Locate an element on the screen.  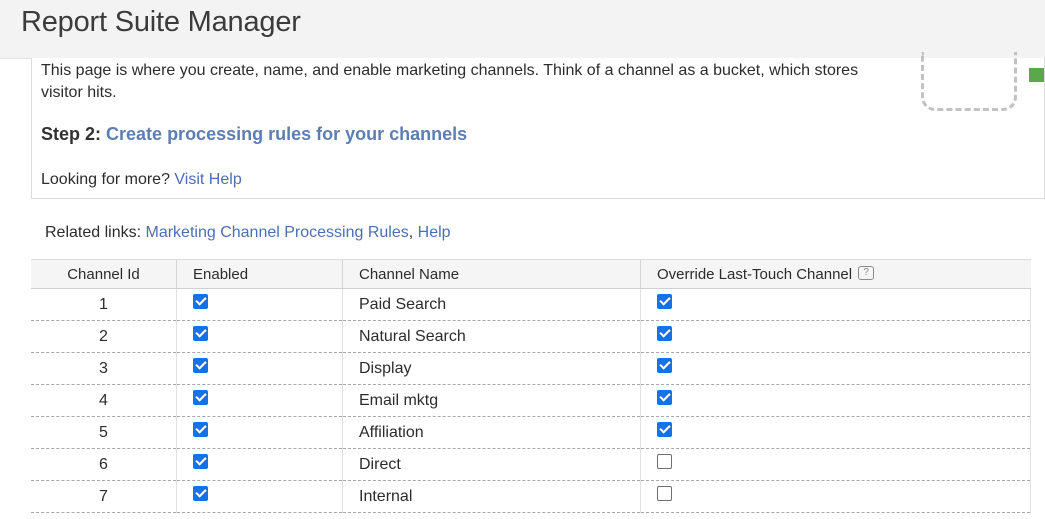
header-override: Override Last-Touch Channel? is located at coordinates (835, 274).